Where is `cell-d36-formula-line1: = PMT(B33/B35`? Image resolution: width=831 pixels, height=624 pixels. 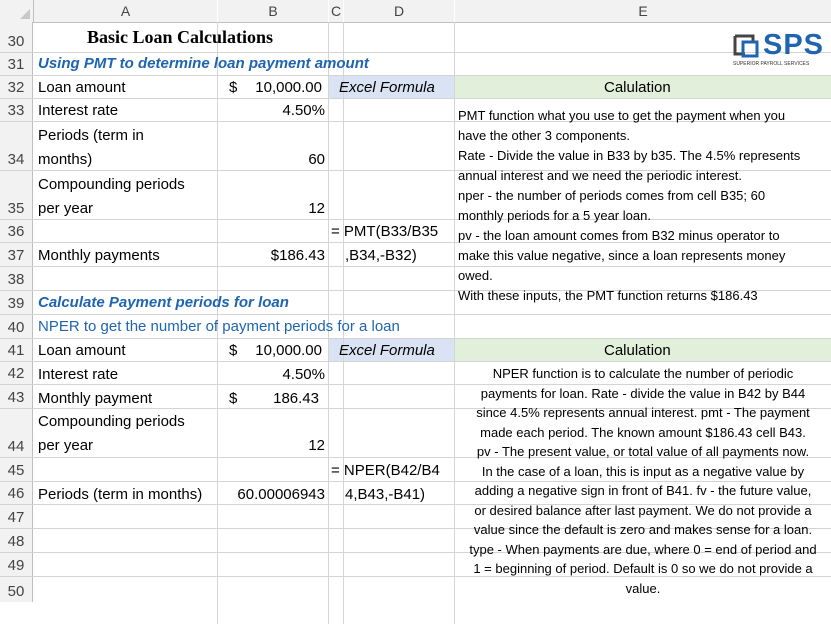
cell-d36-formula-line1: = PMT(B33/B35 is located at coordinates (384, 231).